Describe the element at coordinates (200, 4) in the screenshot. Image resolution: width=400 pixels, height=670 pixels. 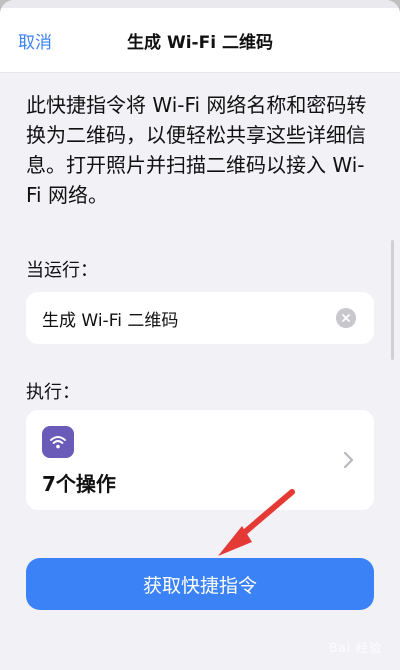
I see `sheet-top-strip` at that location.